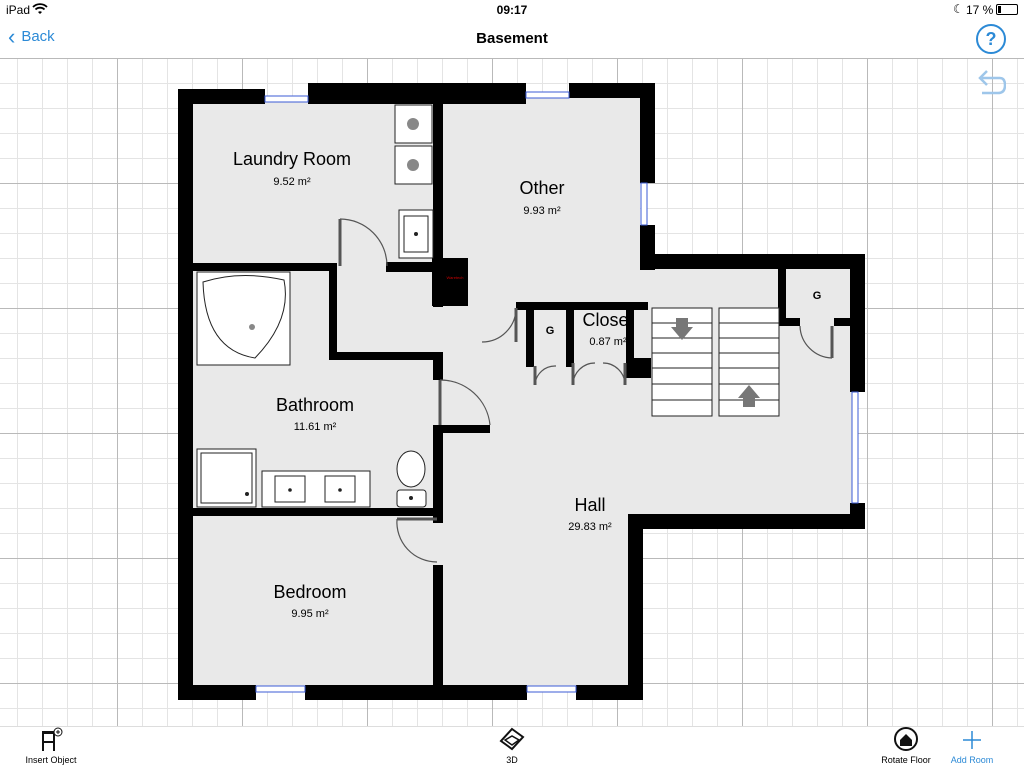  What do you see at coordinates (416, 234) in the screenshot?
I see `sink-icon` at bounding box center [416, 234].